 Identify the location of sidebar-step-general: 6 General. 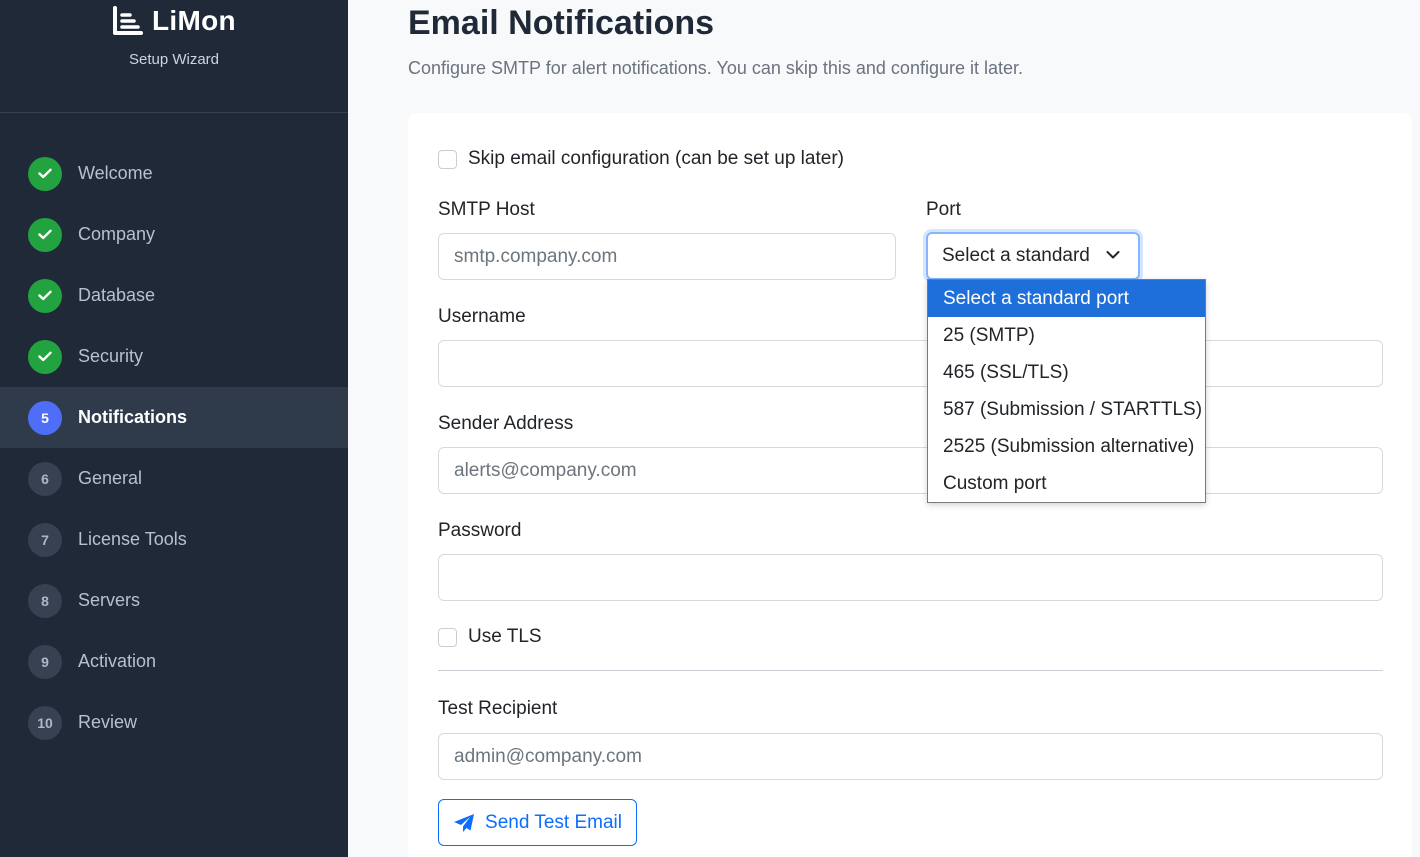
(174, 478).